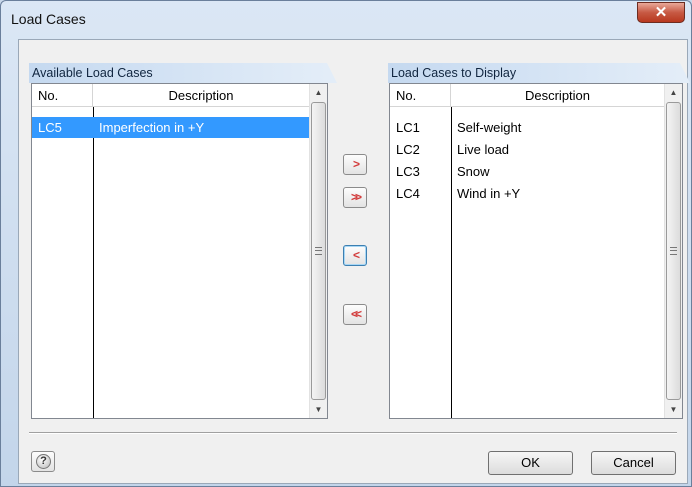 This screenshot has height=487, width=692. Describe the element at coordinates (346, 18) in the screenshot. I see `title-bar: Load Cases ✕` at that location.